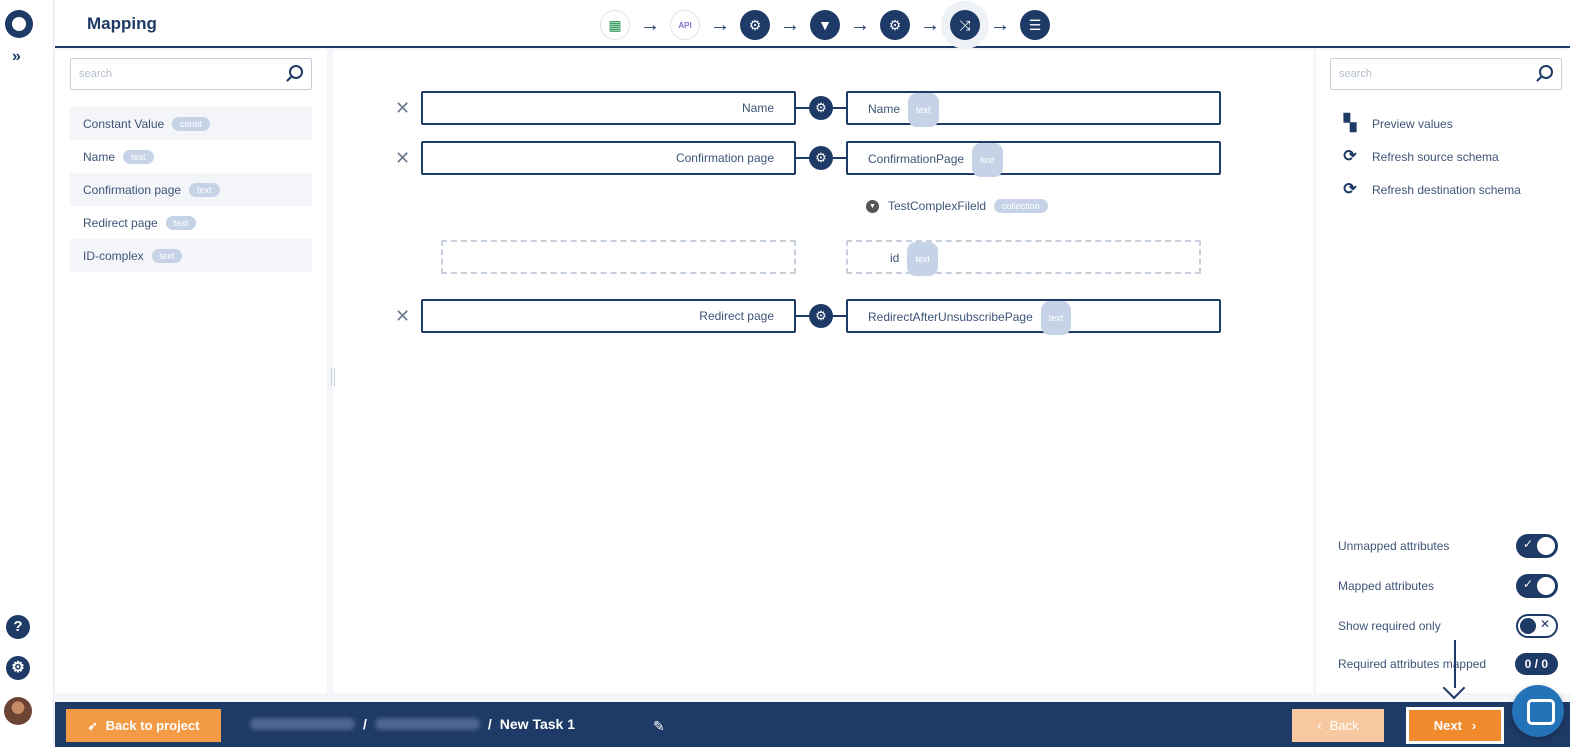 The image size is (1570, 747). Describe the element at coordinates (19, 24) in the screenshot. I see `app-logo` at that location.